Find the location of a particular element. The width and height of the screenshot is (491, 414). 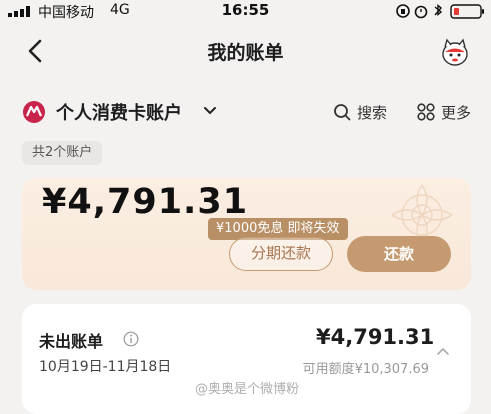

bank-logo-icon is located at coordinates (34, 112).